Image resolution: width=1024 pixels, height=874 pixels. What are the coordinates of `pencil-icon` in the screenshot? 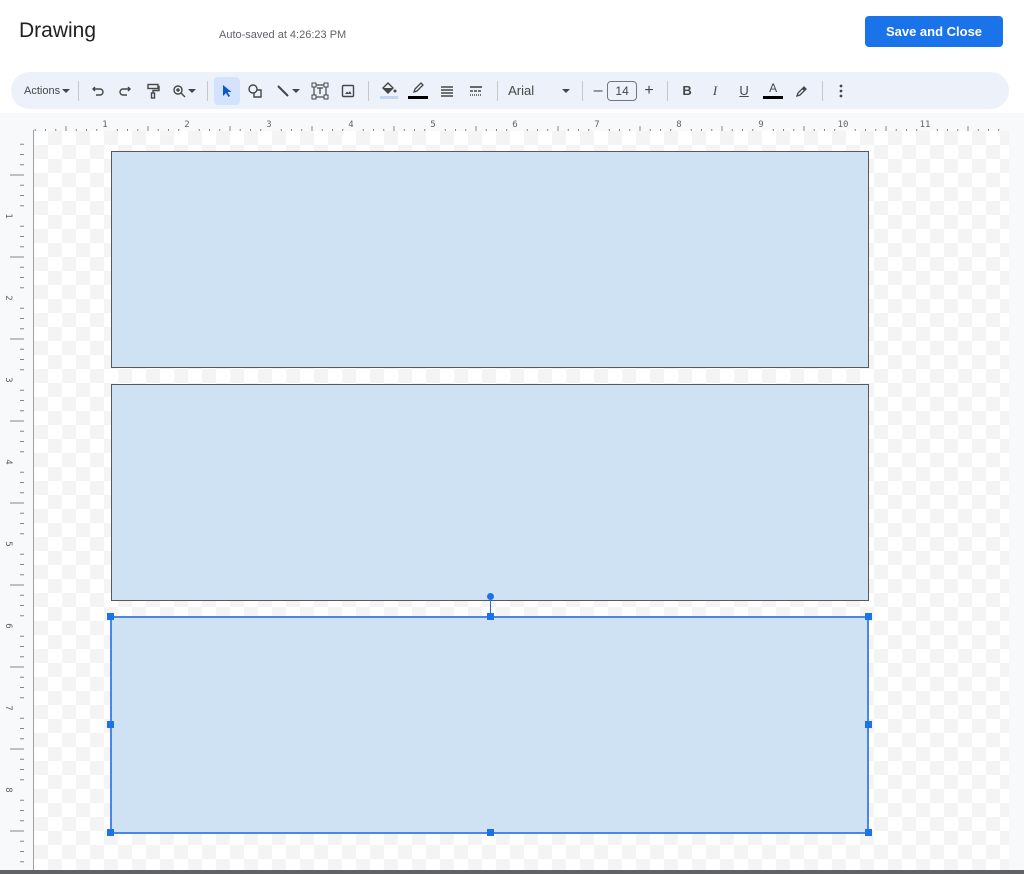 It's located at (418, 88).